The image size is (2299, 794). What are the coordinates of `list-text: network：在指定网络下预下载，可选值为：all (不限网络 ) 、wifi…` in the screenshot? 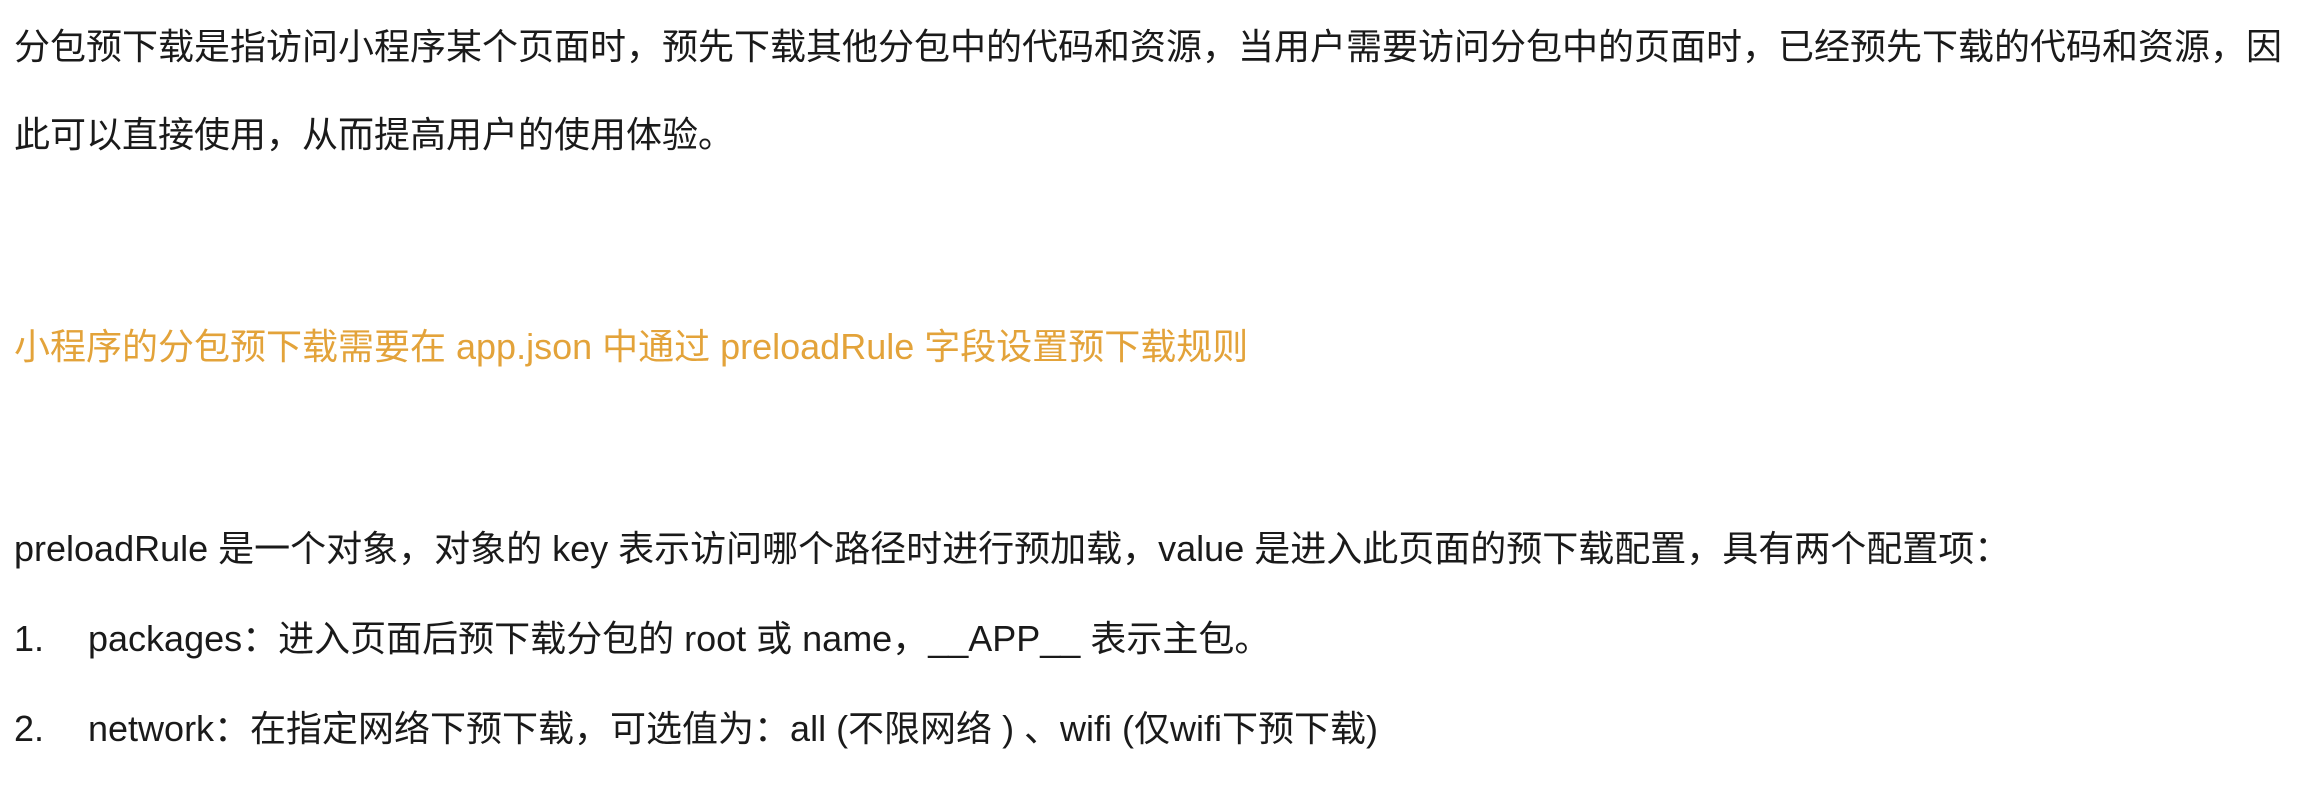 It's located at (733, 728).